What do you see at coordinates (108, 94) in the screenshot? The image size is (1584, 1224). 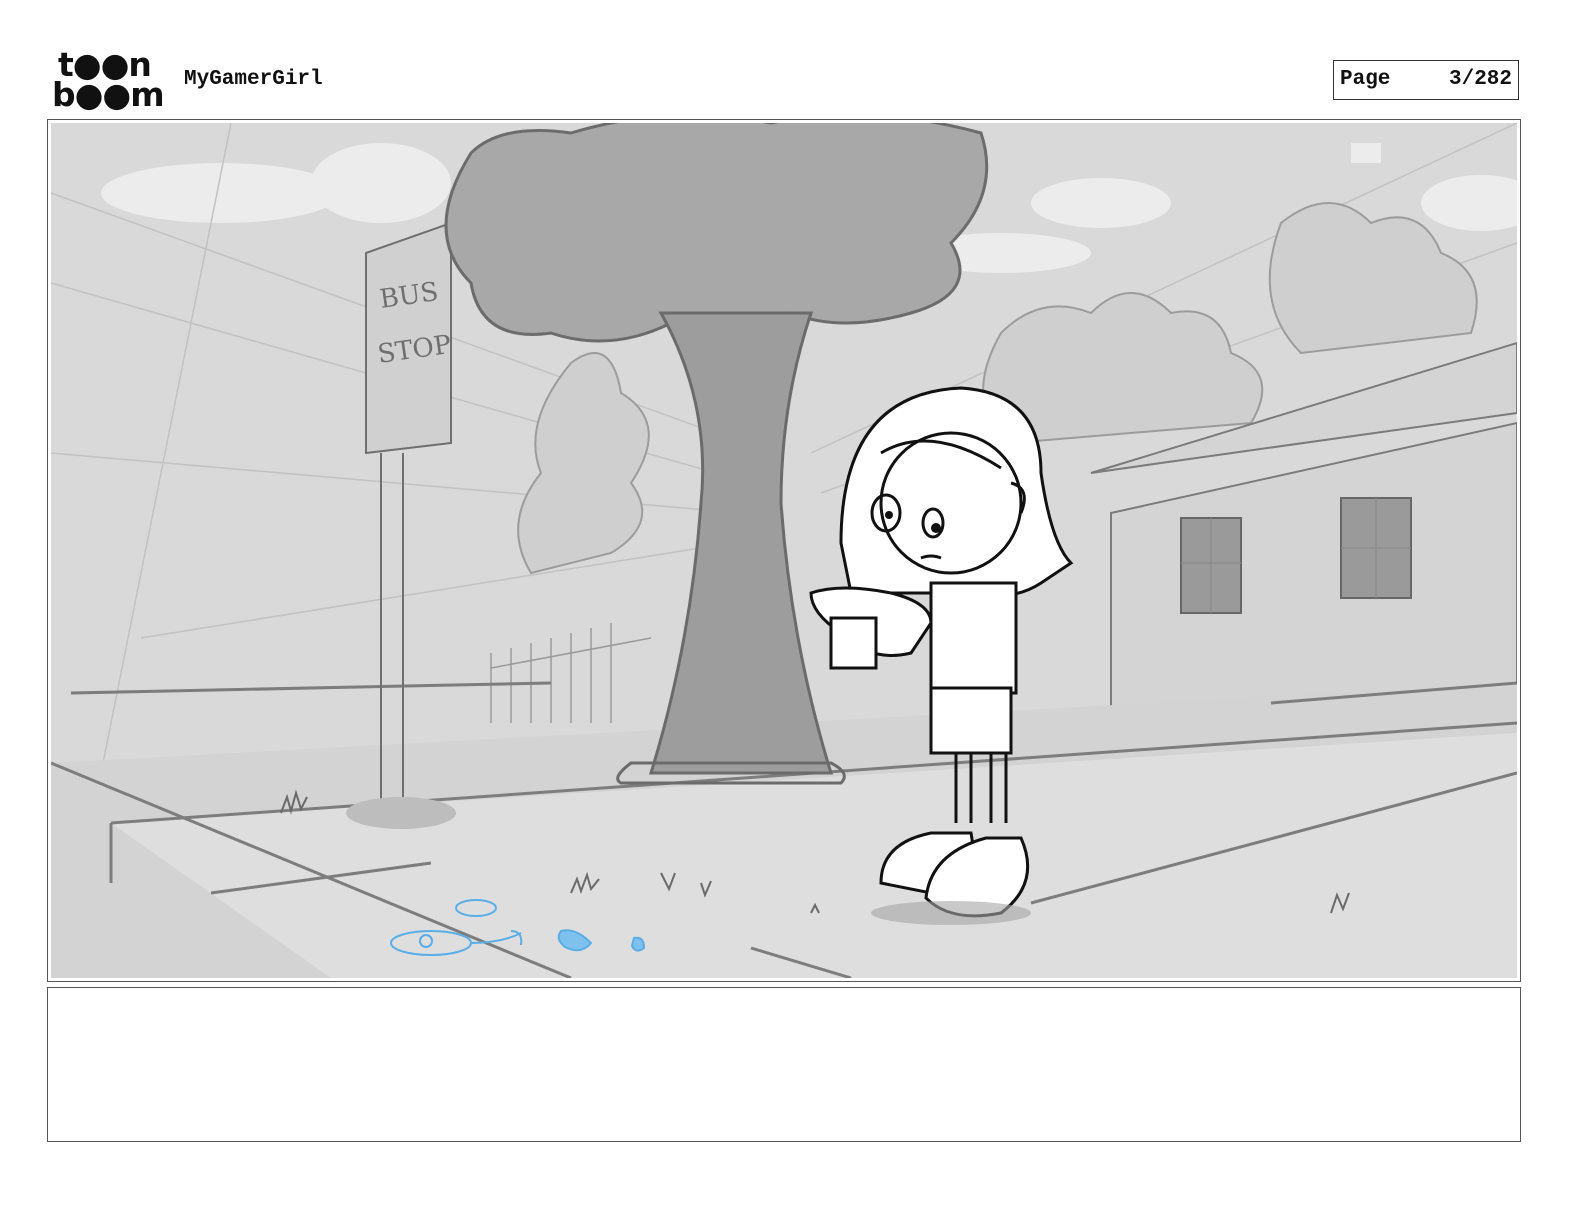 I see `logo-line-2: b●●m` at bounding box center [108, 94].